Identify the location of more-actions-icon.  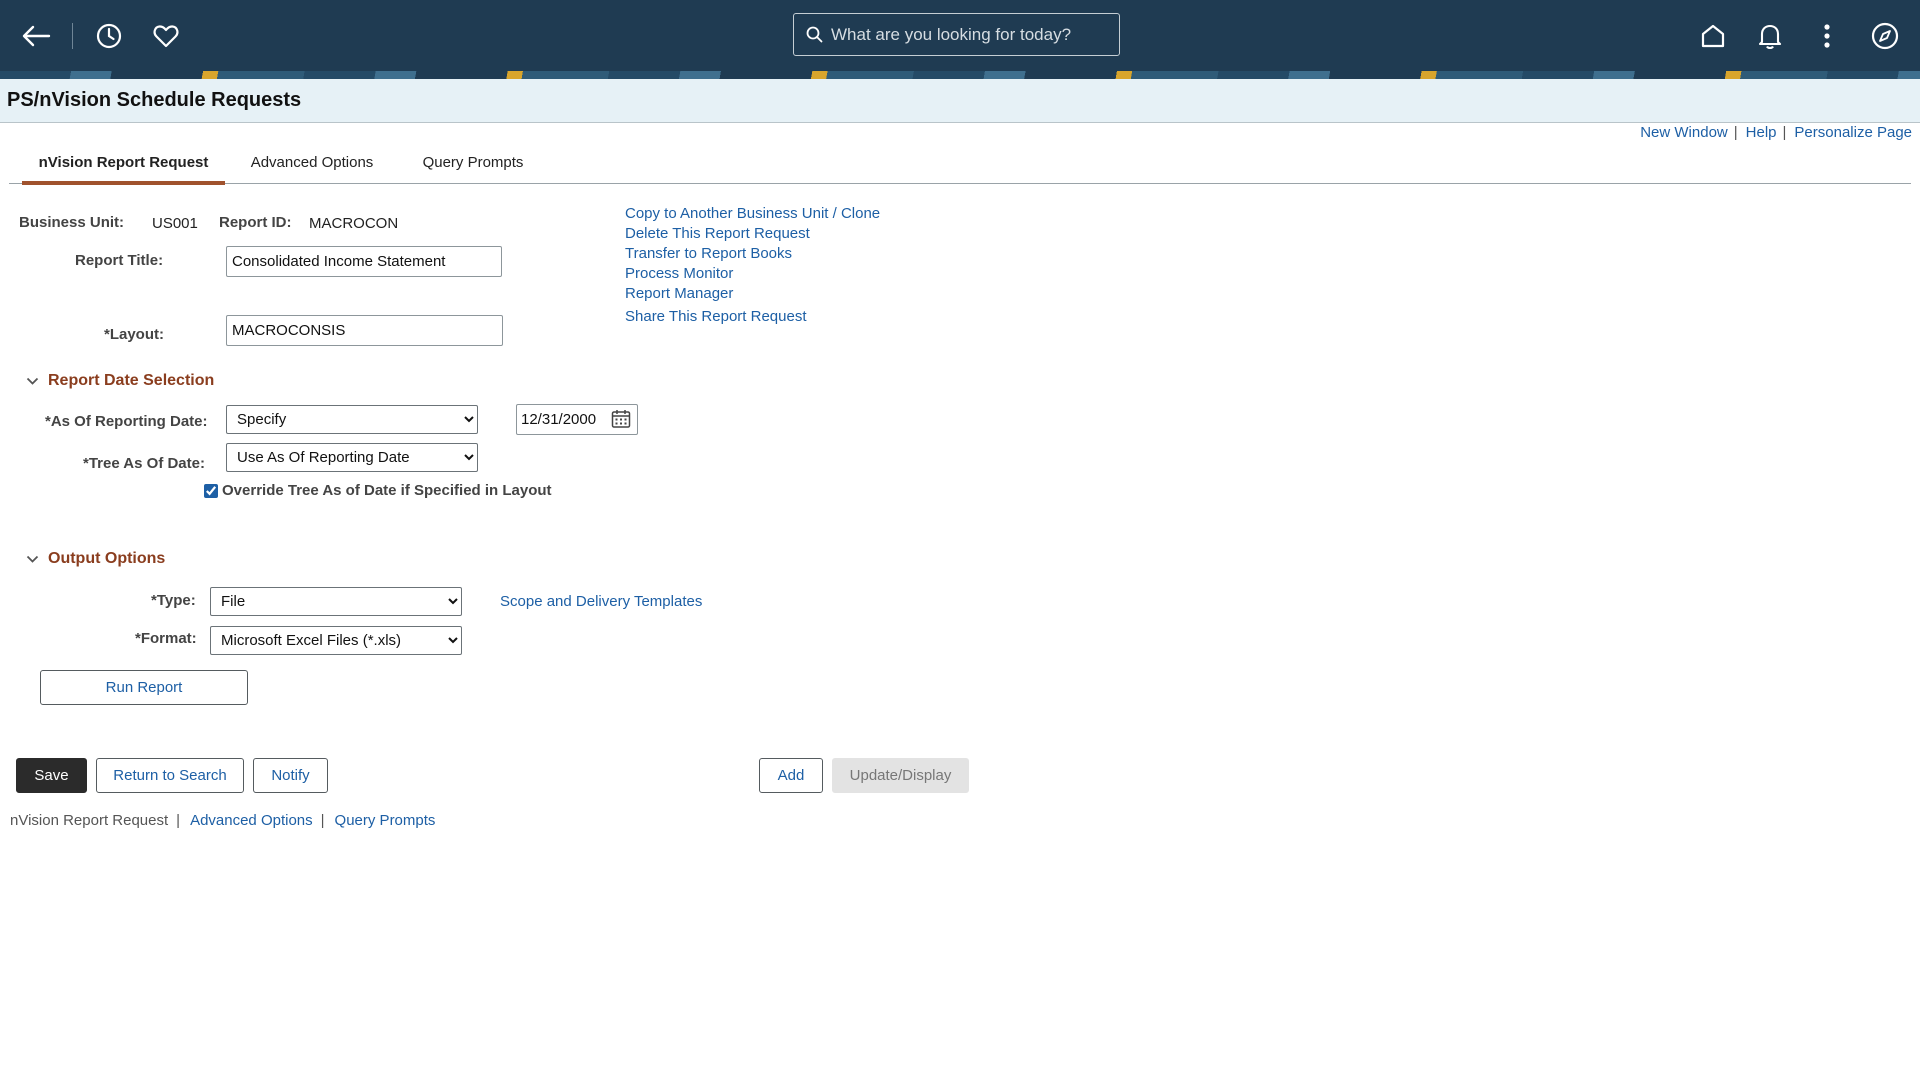
(1827, 36).